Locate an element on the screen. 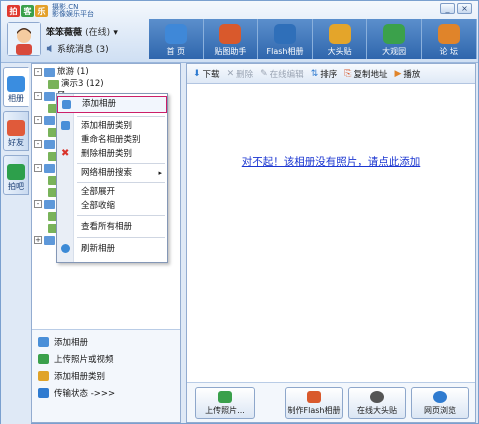 The width and height of the screenshot is (479, 424). transfer-status: 传输状态 ->>> is located at coordinates (106, 392).